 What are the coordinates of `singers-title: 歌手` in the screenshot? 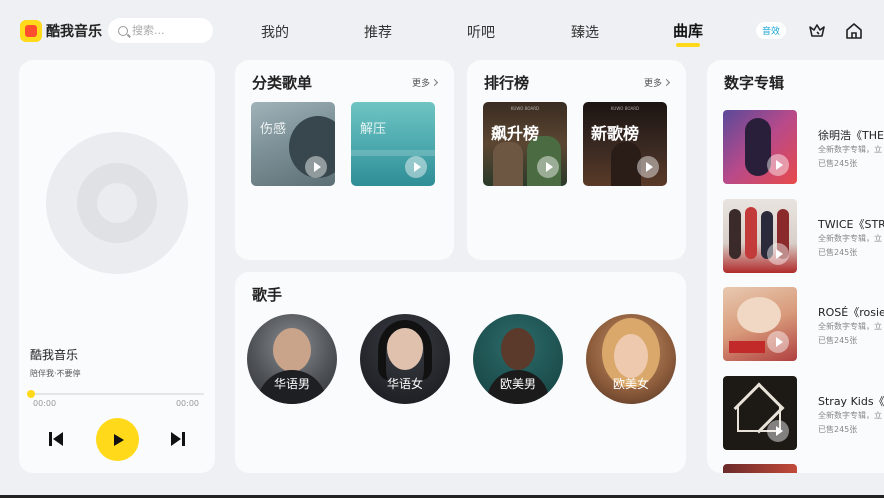 It's located at (267, 295).